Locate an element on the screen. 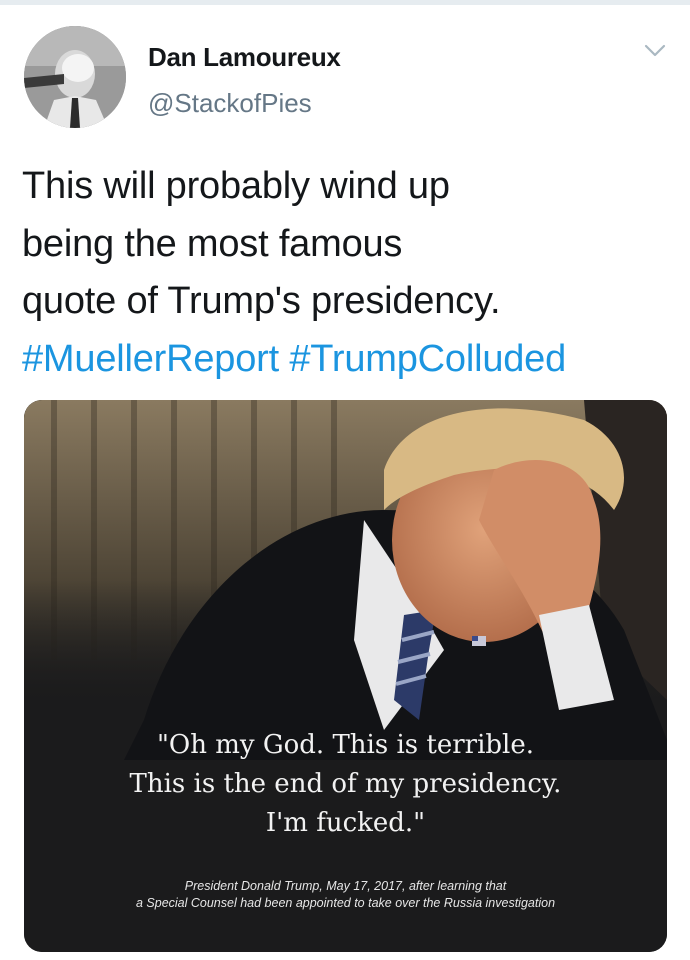 Image resolution: width=690 pixels, height=960 pixels. quote-line: "Oh my God. This is terrible. is located at coordinates (345, 745).